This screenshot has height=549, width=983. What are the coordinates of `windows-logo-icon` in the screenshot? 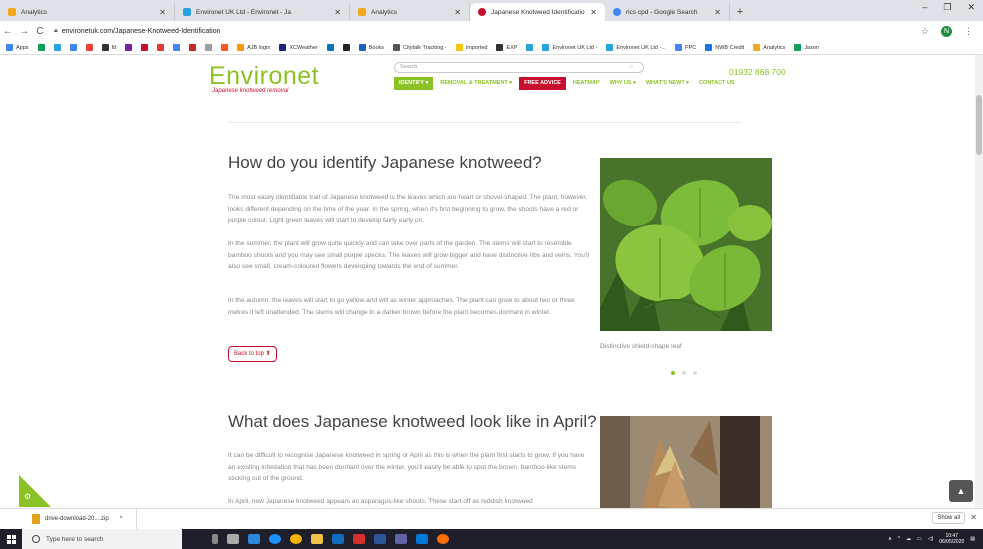 It's located at (11, 539).